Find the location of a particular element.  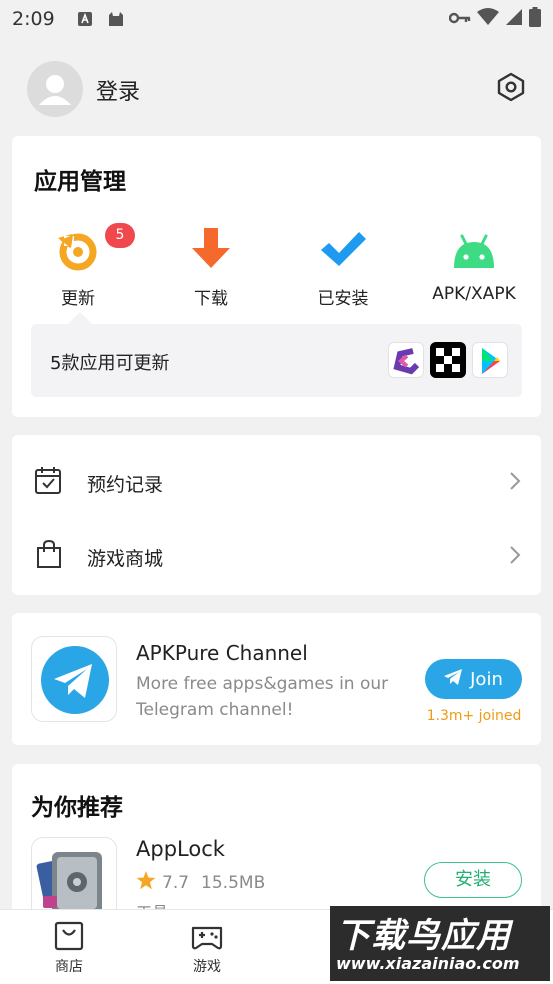

status-bar: 2:09 is located at coordinates (276, 19).